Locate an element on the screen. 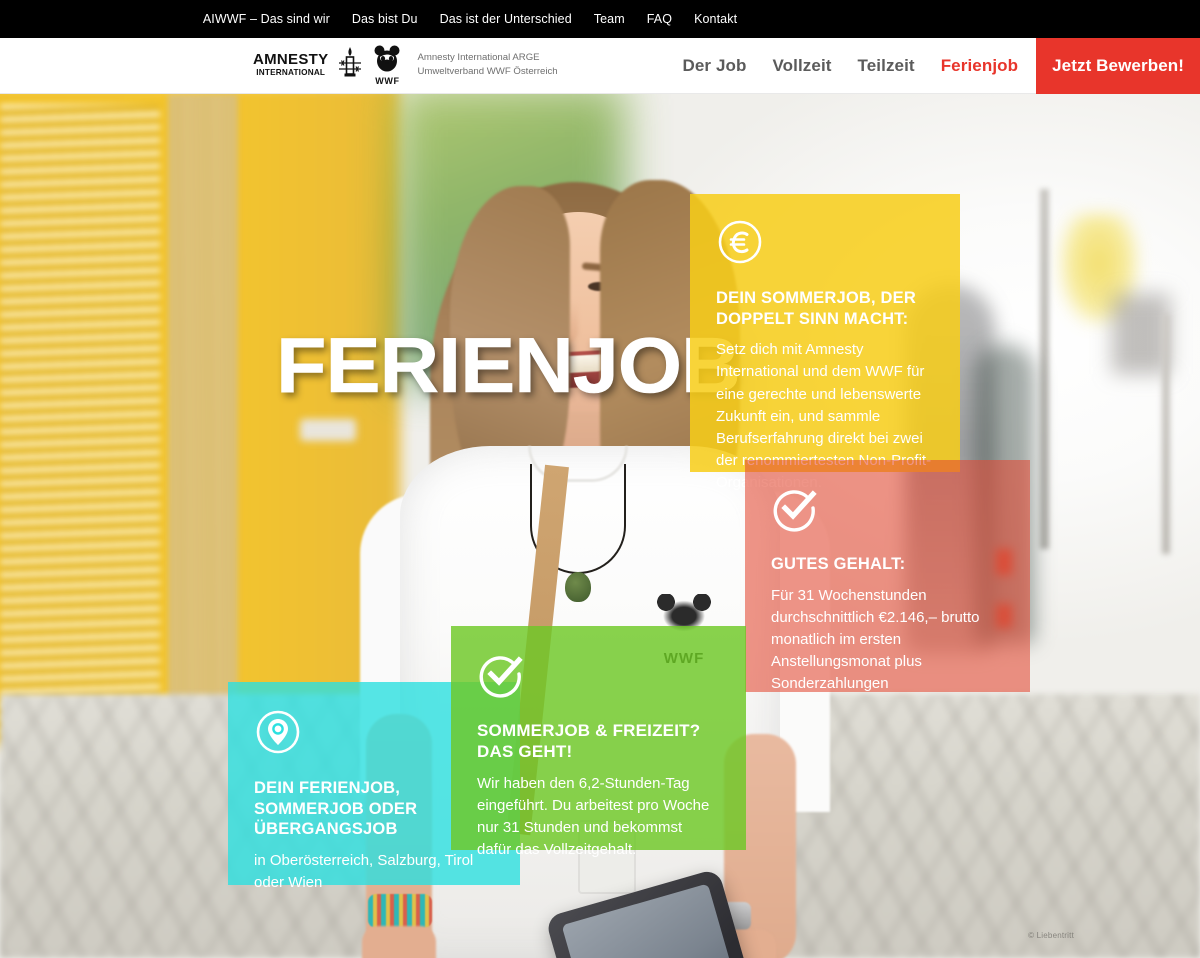 The image size is (1200, 958). nav-item-teilzeit: Teilzeit is located at coordinates (886, 66).